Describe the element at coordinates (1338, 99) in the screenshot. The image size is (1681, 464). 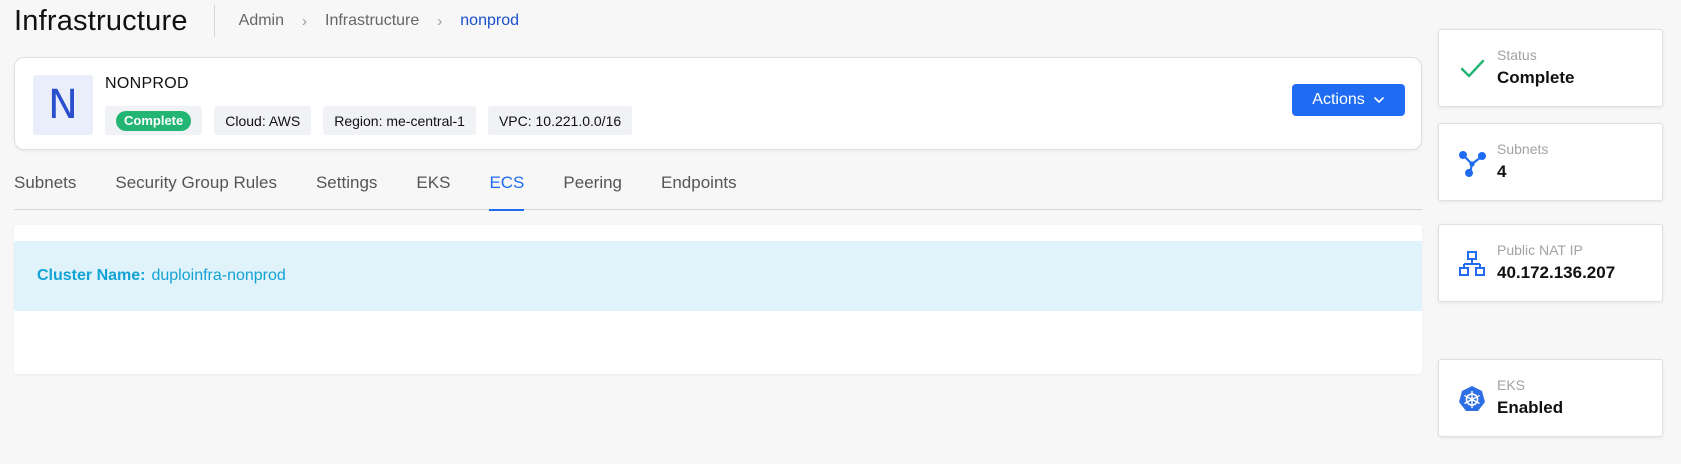
I see `actions-button-label: Actions` at that location.